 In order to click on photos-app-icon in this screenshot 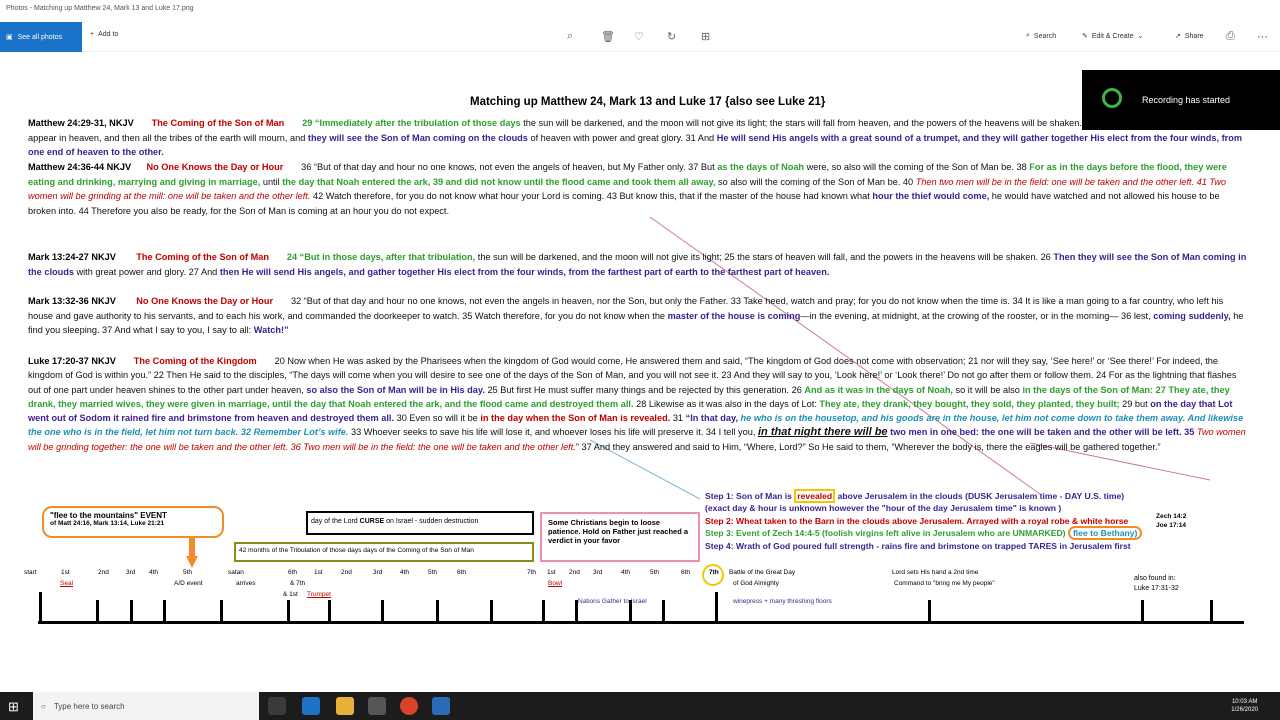, I will do `click(441, 706)`.